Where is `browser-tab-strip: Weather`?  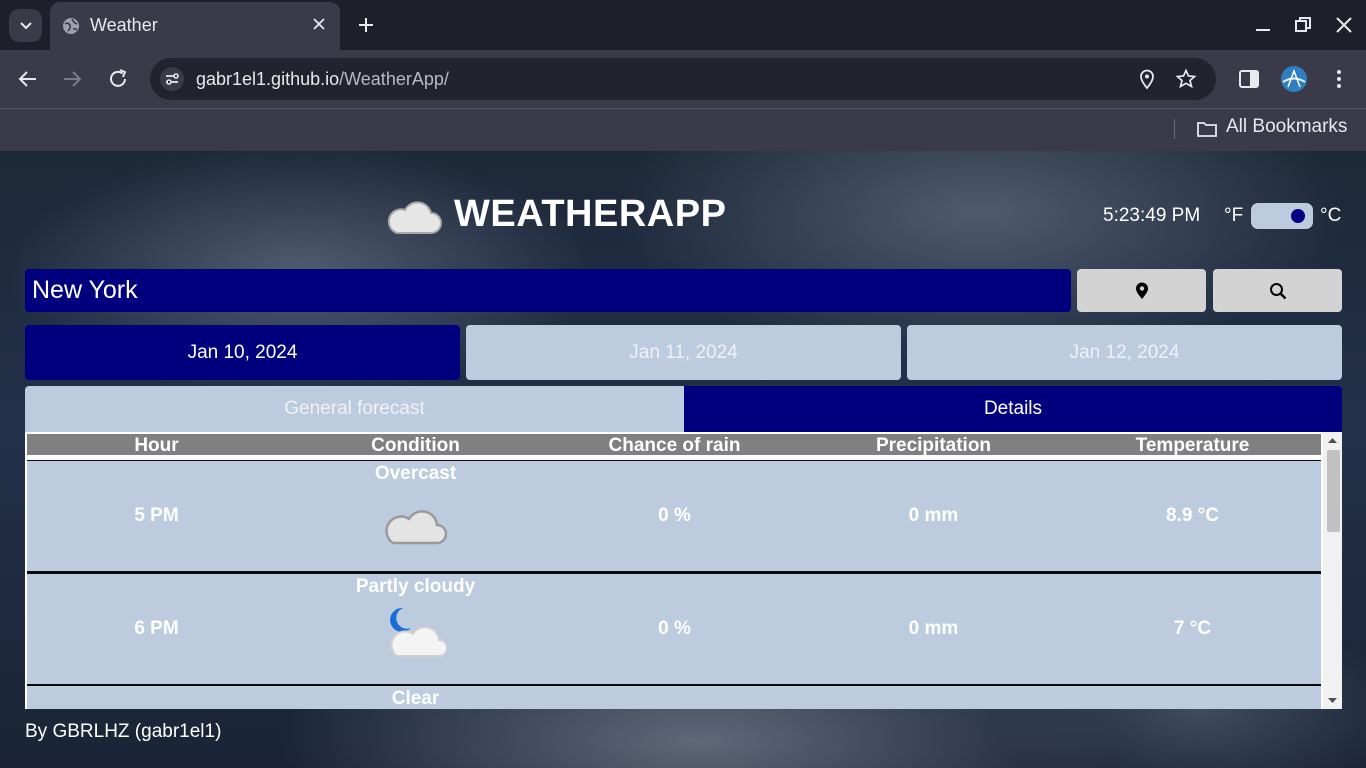 browser-tab-strip: Weather is located at coordinates (683, 25).